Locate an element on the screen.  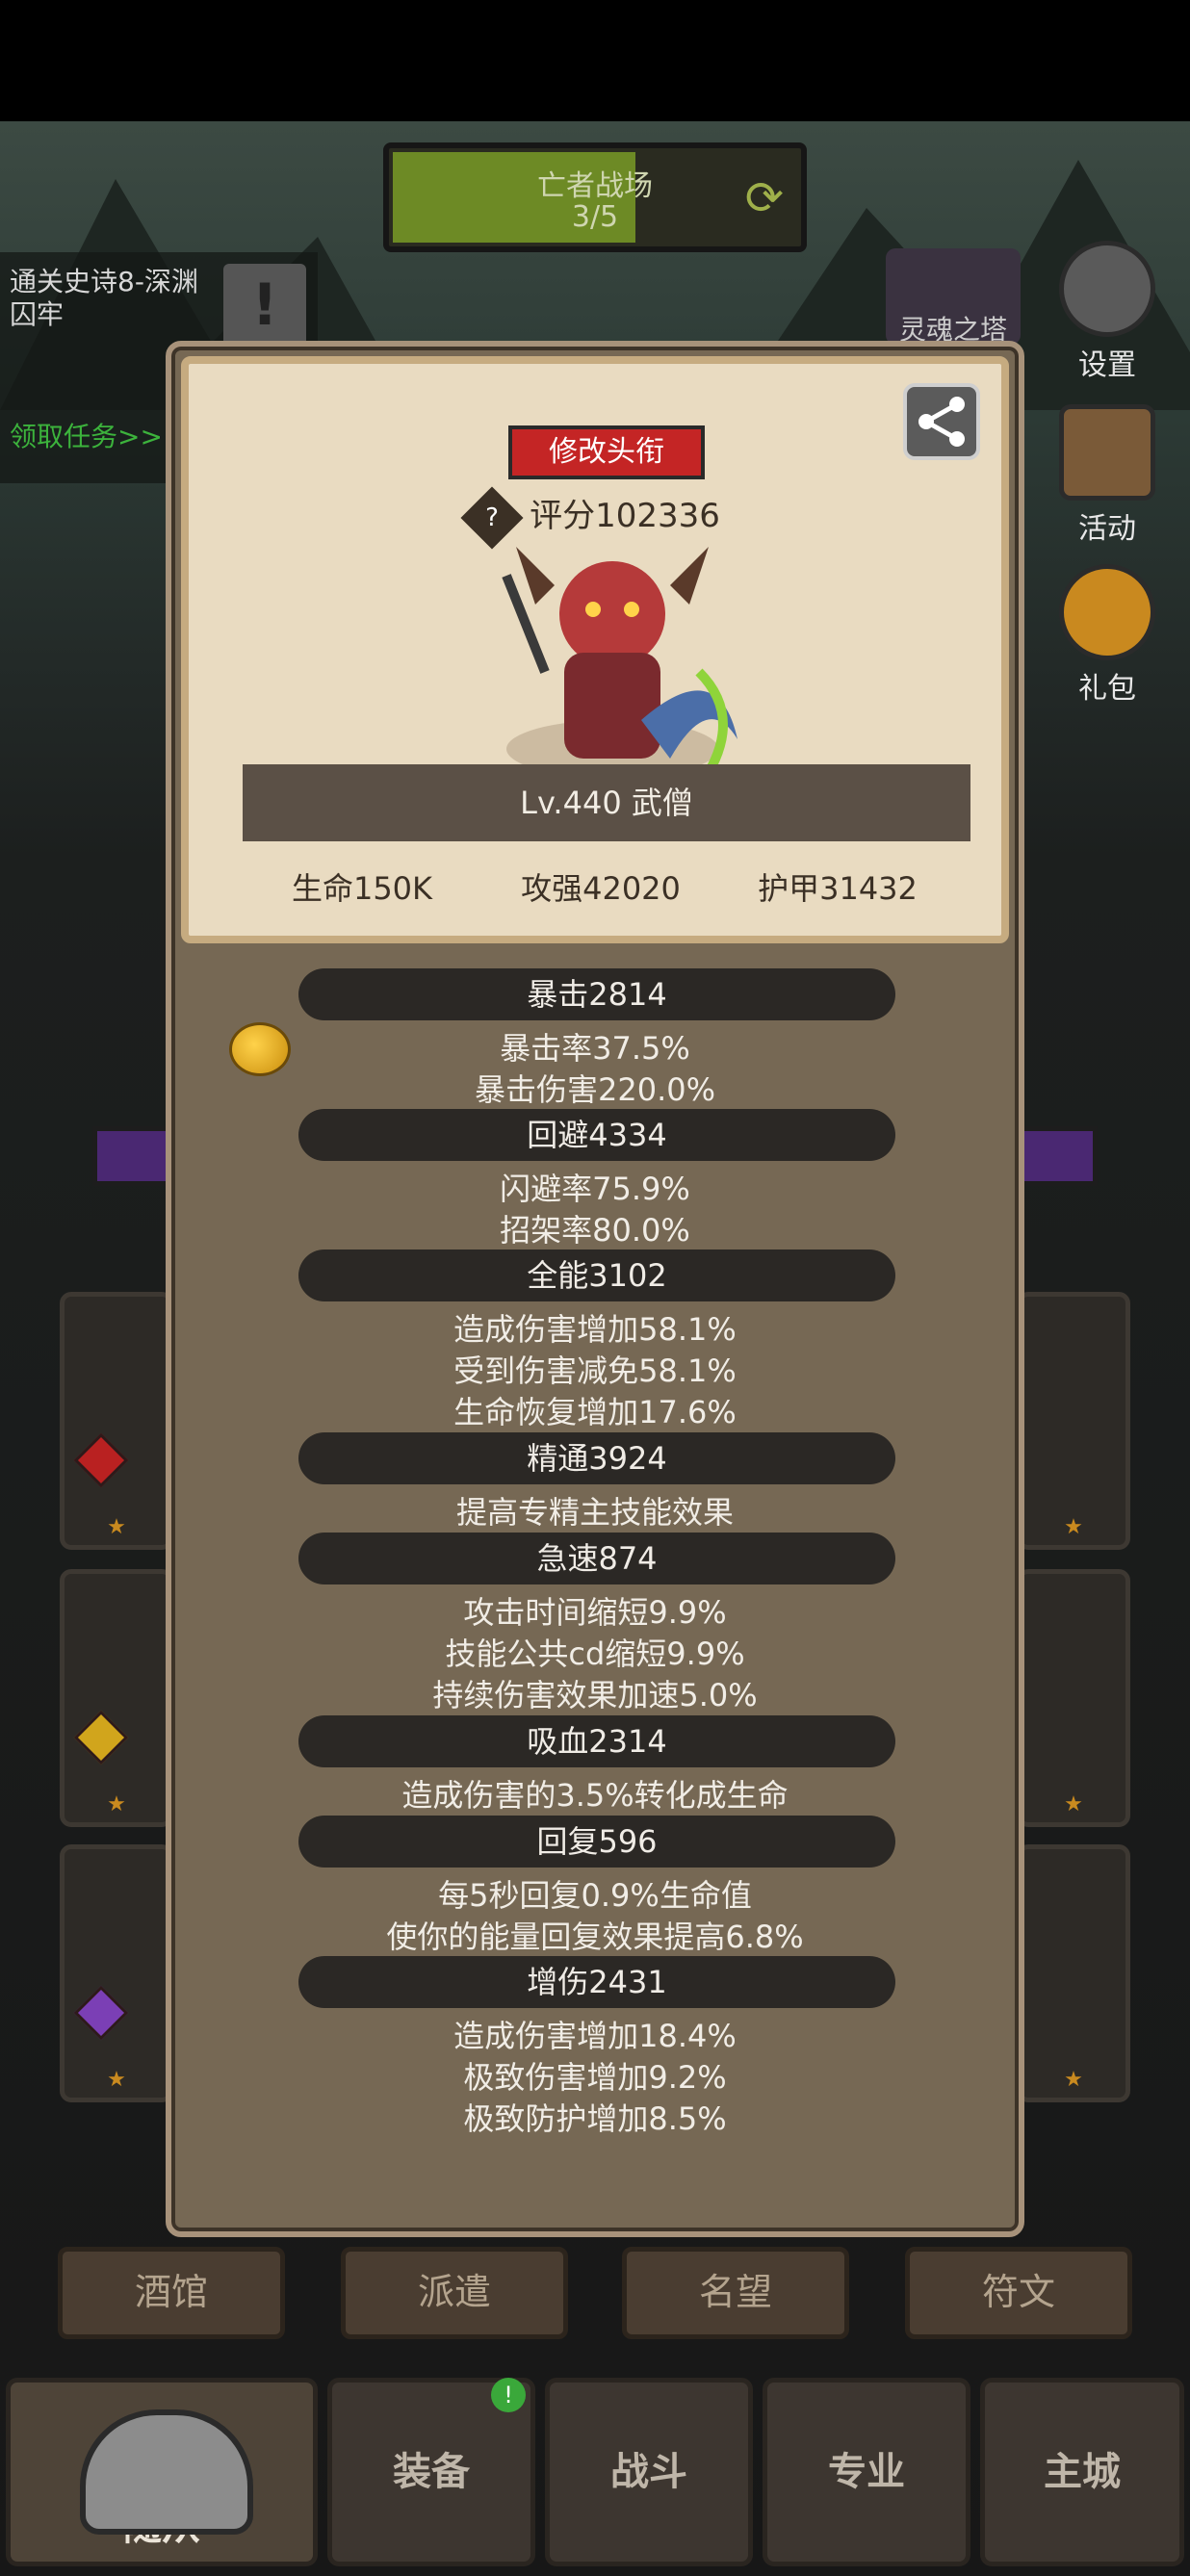
attr-header-lifesteal: 吸血2314 is located at coordinates (596, 1741).